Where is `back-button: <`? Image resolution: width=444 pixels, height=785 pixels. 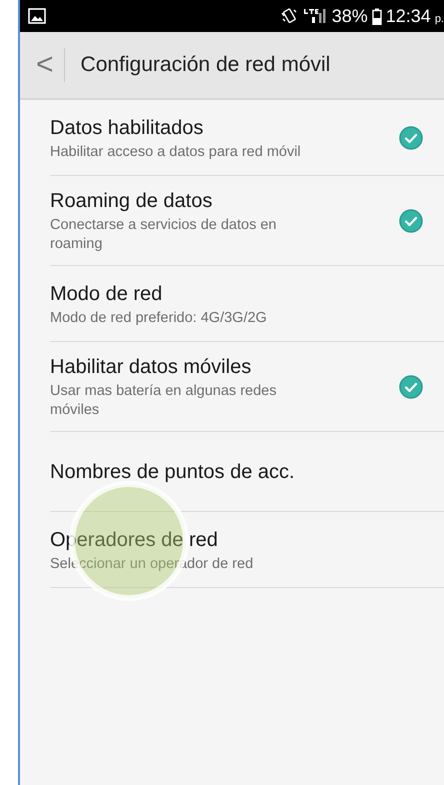
back-button: < is located at coordinates (42, 65).